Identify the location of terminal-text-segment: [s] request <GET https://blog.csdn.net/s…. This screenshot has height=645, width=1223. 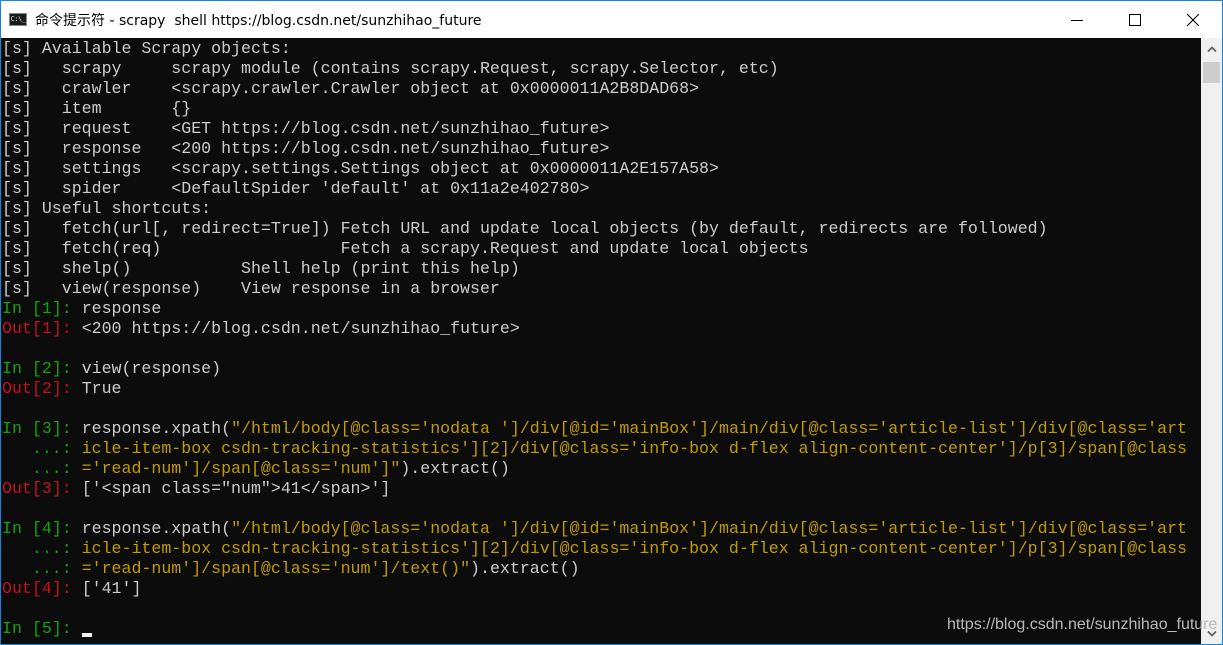
(306, 128).